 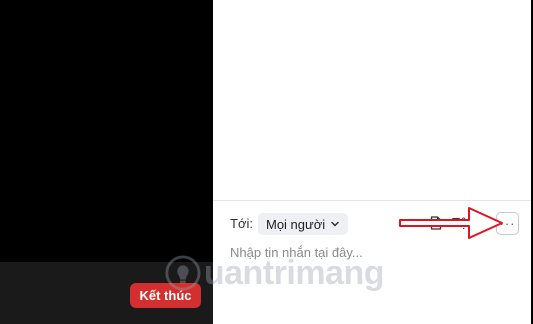 I want to click on end-meeting-button: Kết thúc, so click(x=165, y=295).